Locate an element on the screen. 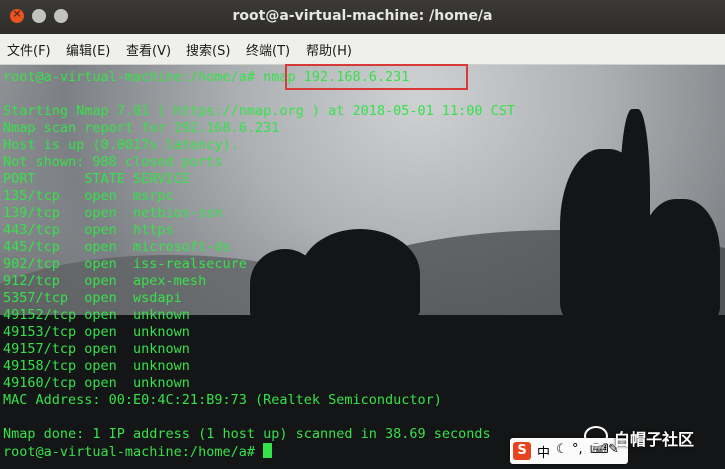 The height and width of the screenshot is (469, 725). output-line: 49160/tcp open unknown is located at coordinates (96, 383).